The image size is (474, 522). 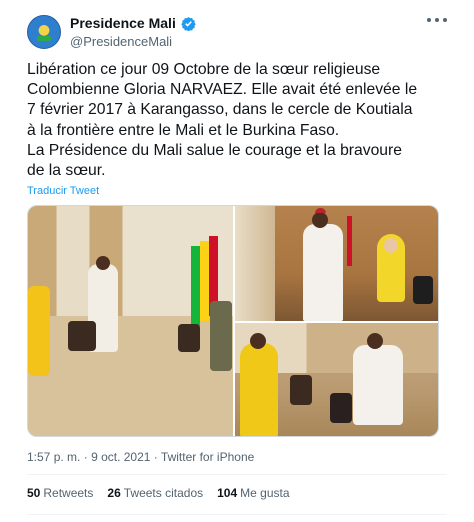 What do you see at coordinates (437, 20) in the screenshot?
I see `more-options-icon` at bounding box center [437, 20].